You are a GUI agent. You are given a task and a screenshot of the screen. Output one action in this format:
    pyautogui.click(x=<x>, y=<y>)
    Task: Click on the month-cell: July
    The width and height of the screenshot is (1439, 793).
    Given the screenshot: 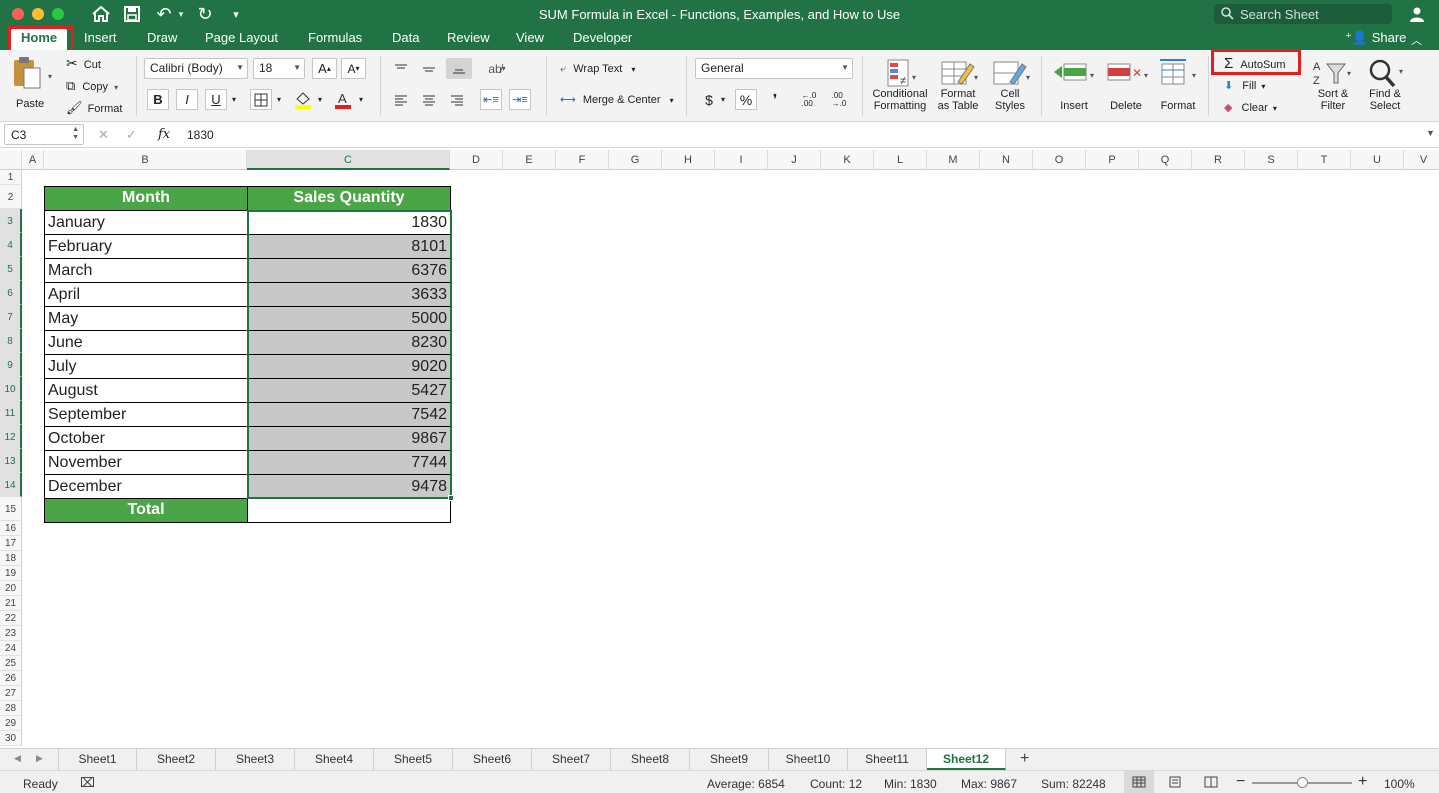 What is the action you would take?
    pyautogui.click(x=146, y=366)
    